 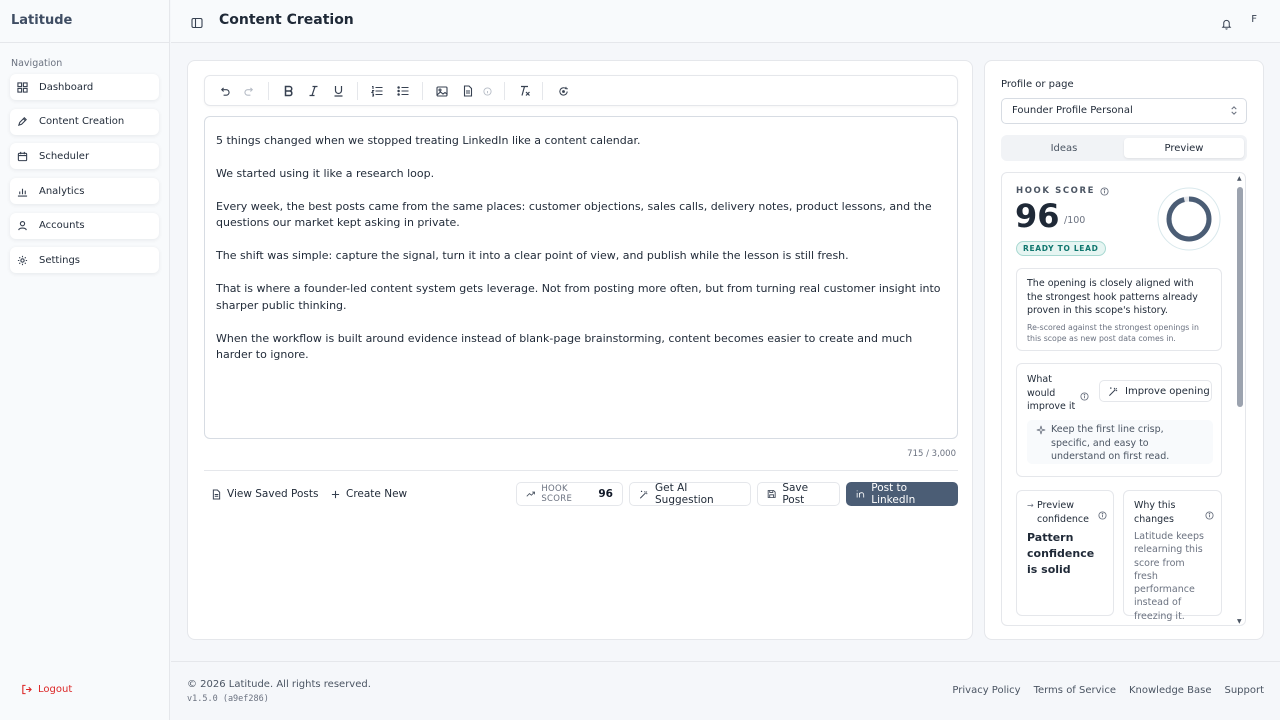 I want to click on post-to-linkedin-label: Post to LinkedIn, so click(x=893, y=494).